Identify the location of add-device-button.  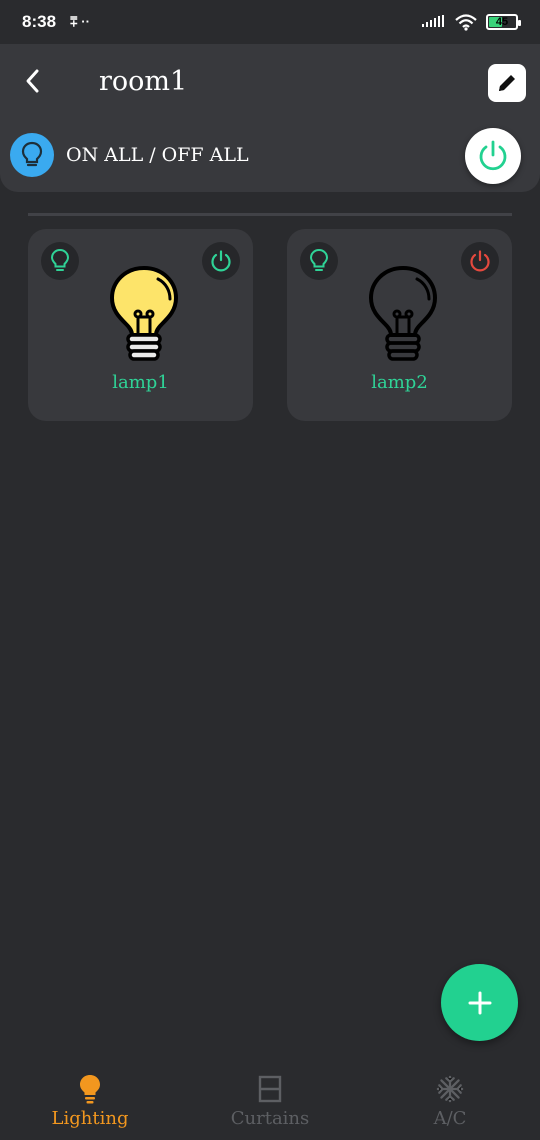
(479, 1002).